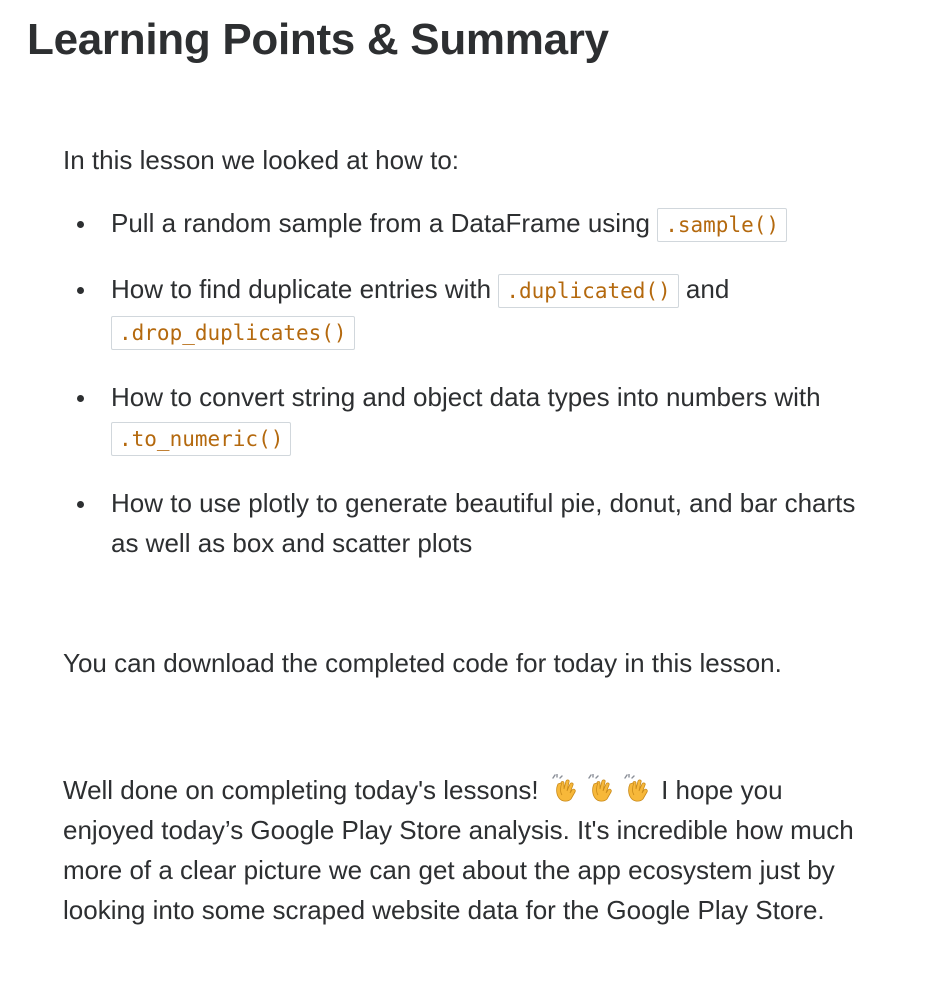  Describe the element at coordinates (704, 289) in the screenshot. I see `point-text-connector: and` at that location.